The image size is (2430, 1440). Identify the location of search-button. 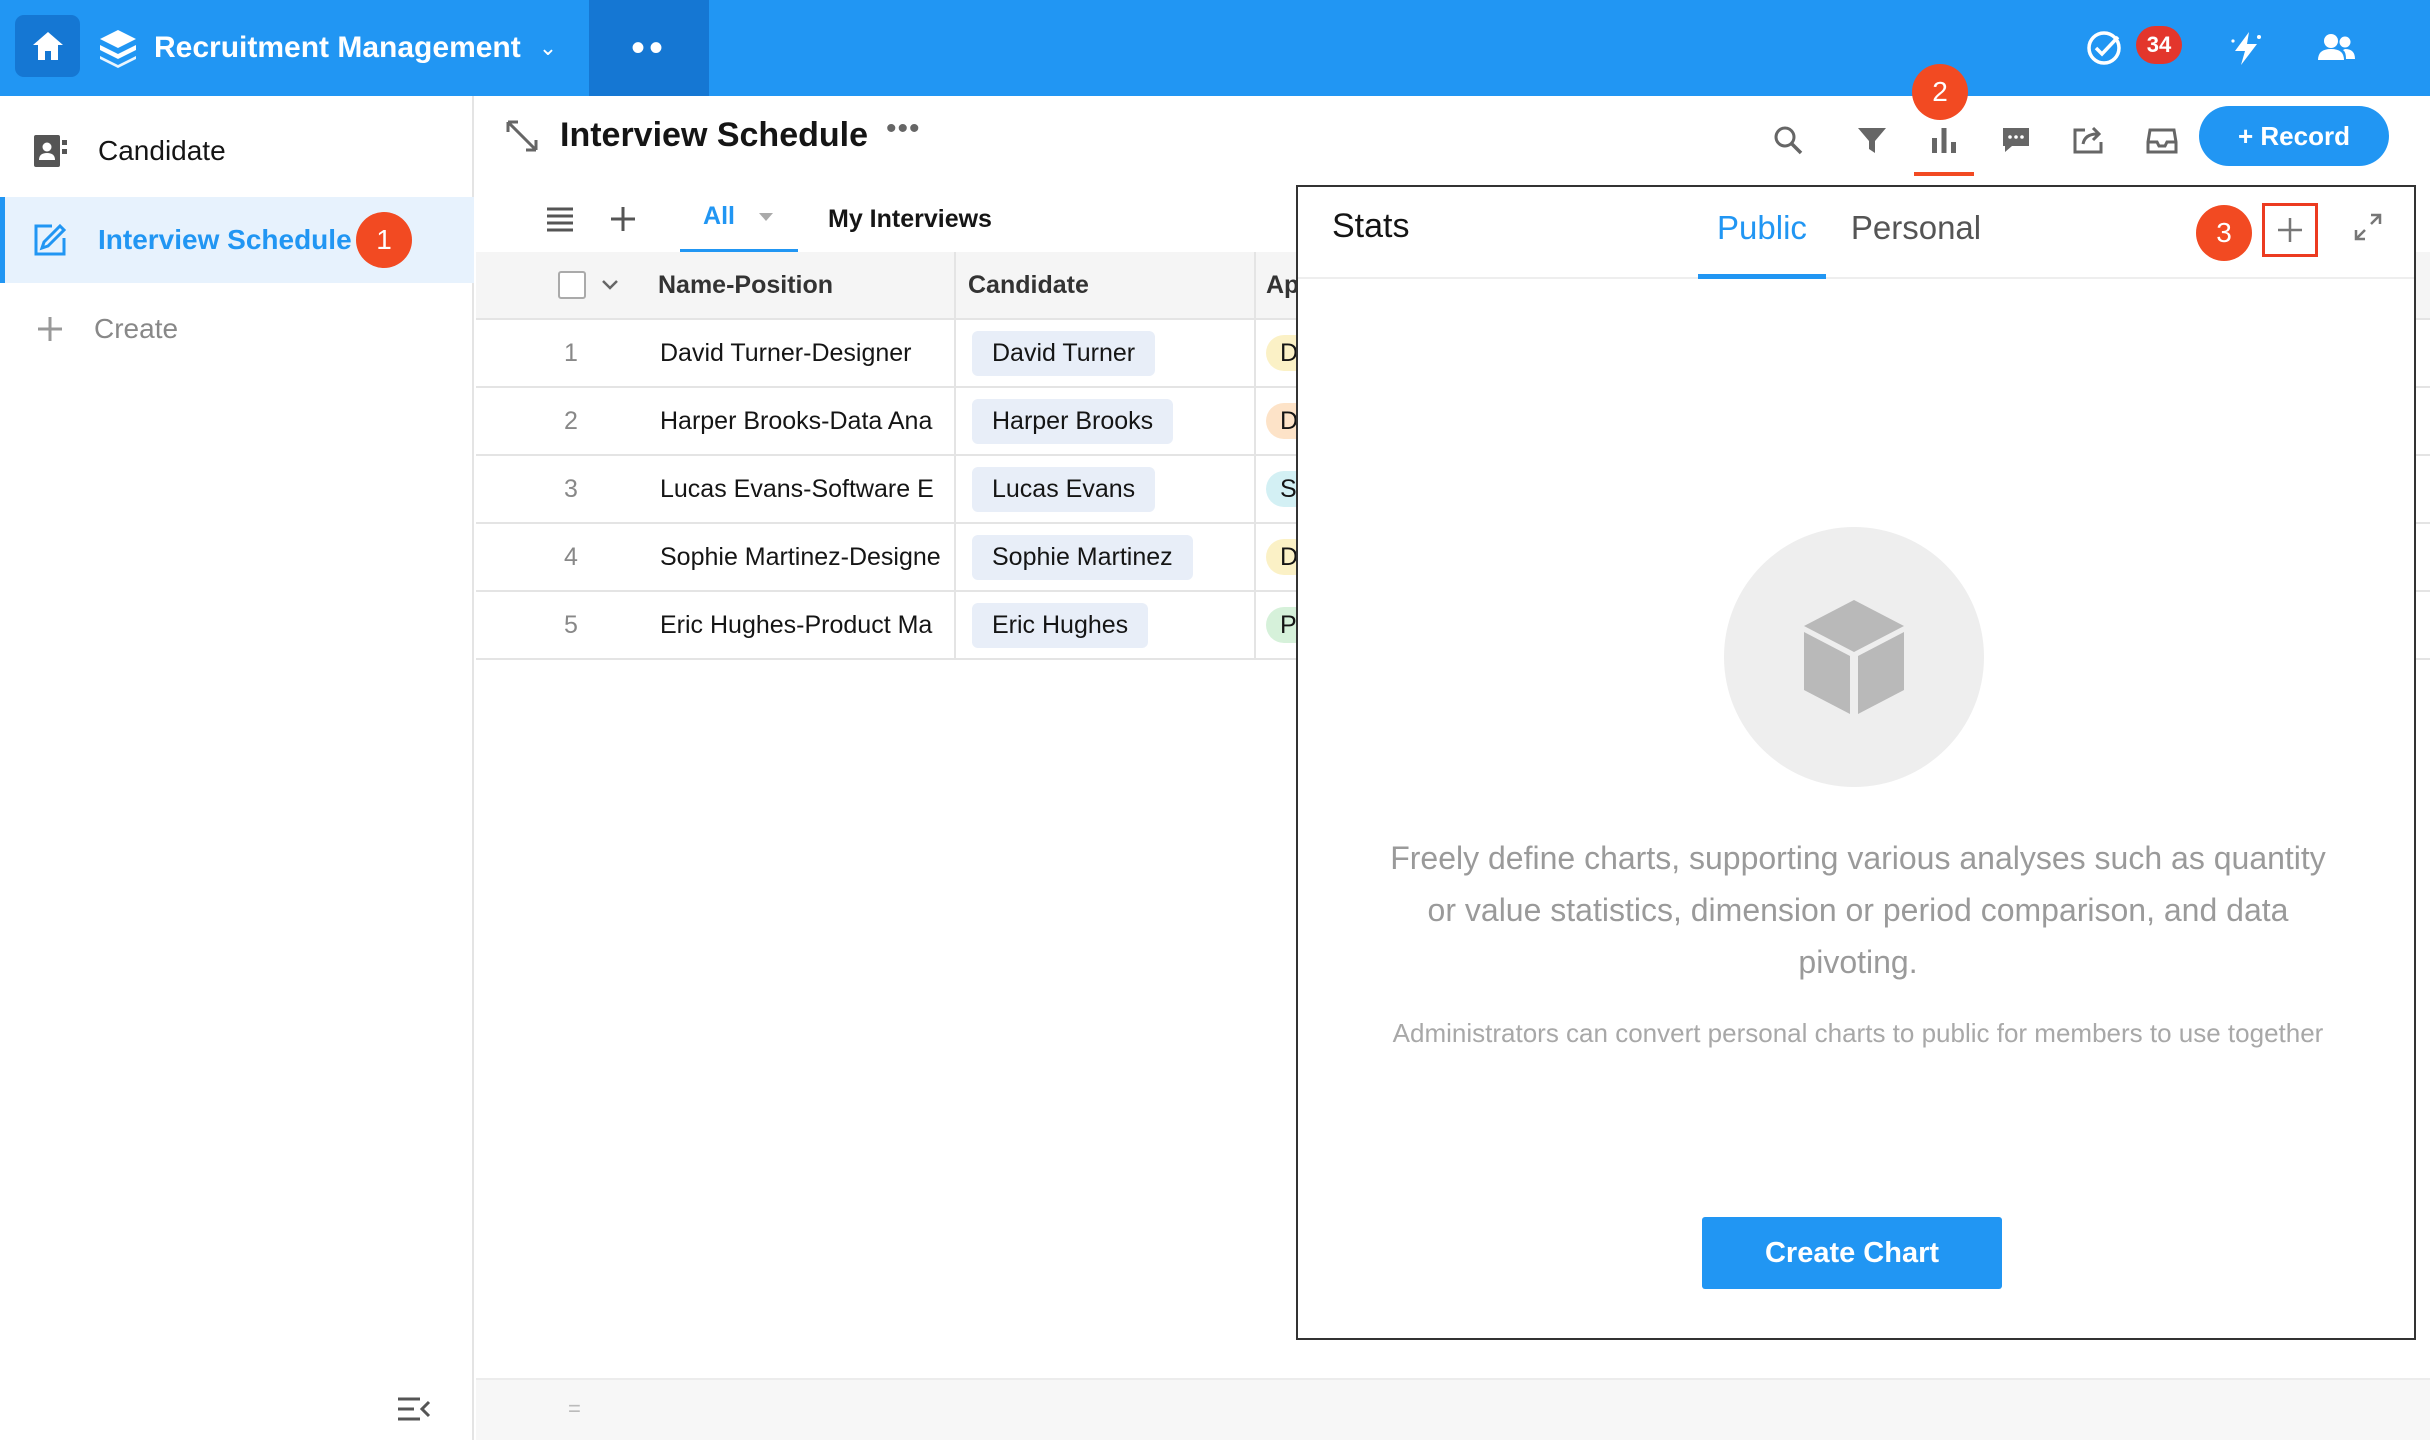
(1788, 140).